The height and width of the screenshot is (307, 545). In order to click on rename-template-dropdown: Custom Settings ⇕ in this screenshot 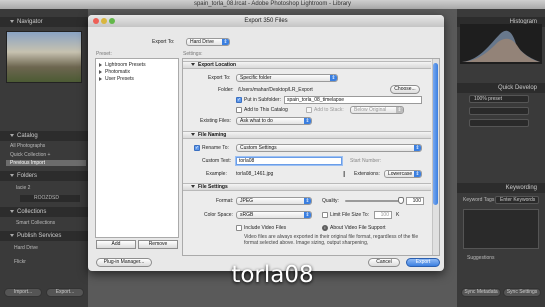, I will do `click(329, 148)`.